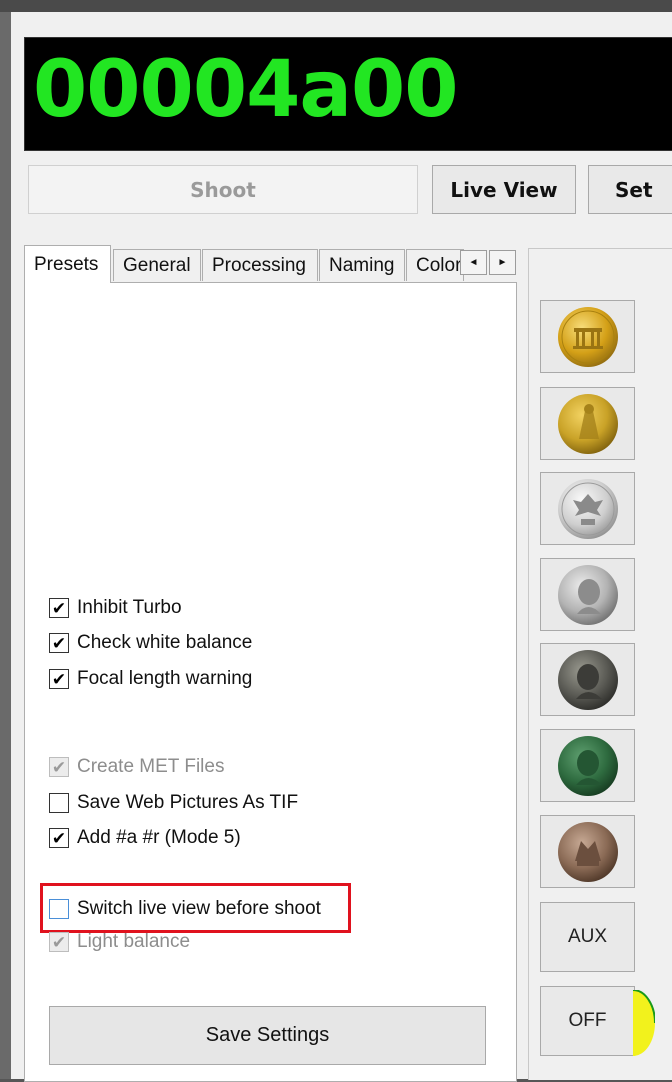 This screenshot has width=672, height=1082. What do you see at coordinates (195, 908) in the screenshot?
I see `highlight-box` at bounding box center [195, 908].